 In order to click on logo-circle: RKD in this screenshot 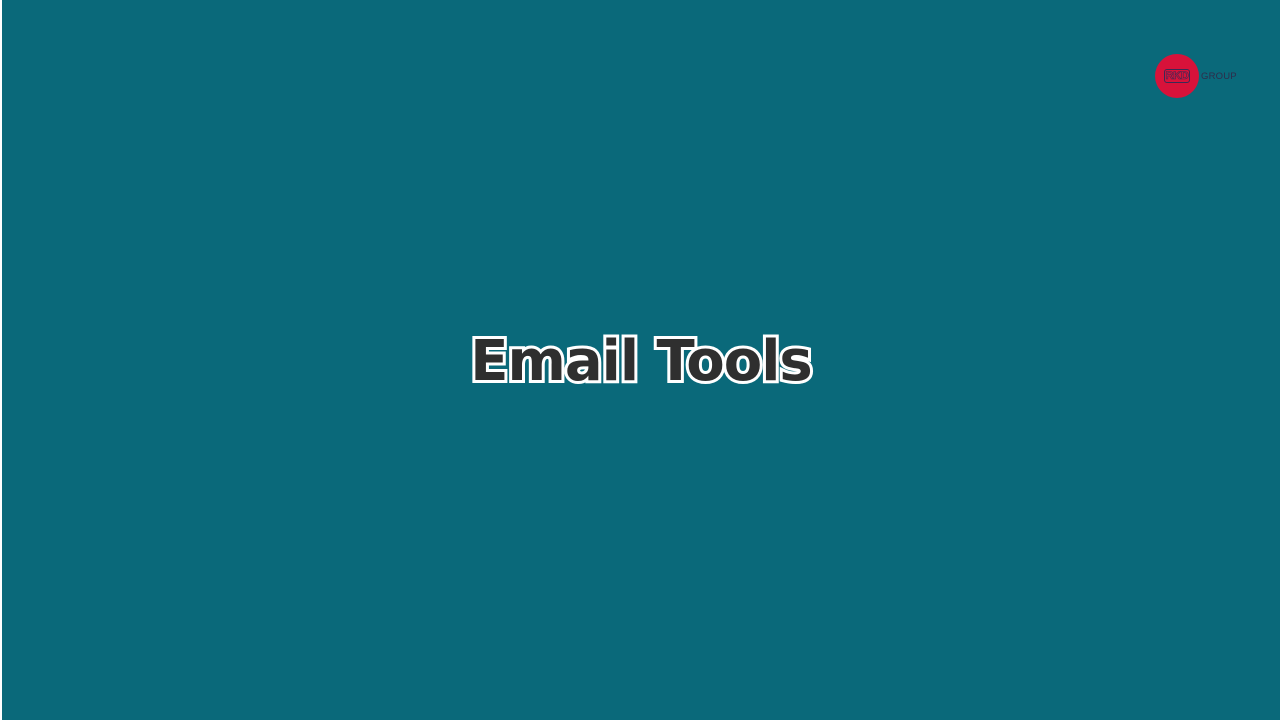, I will do `click(1177, 76)`.